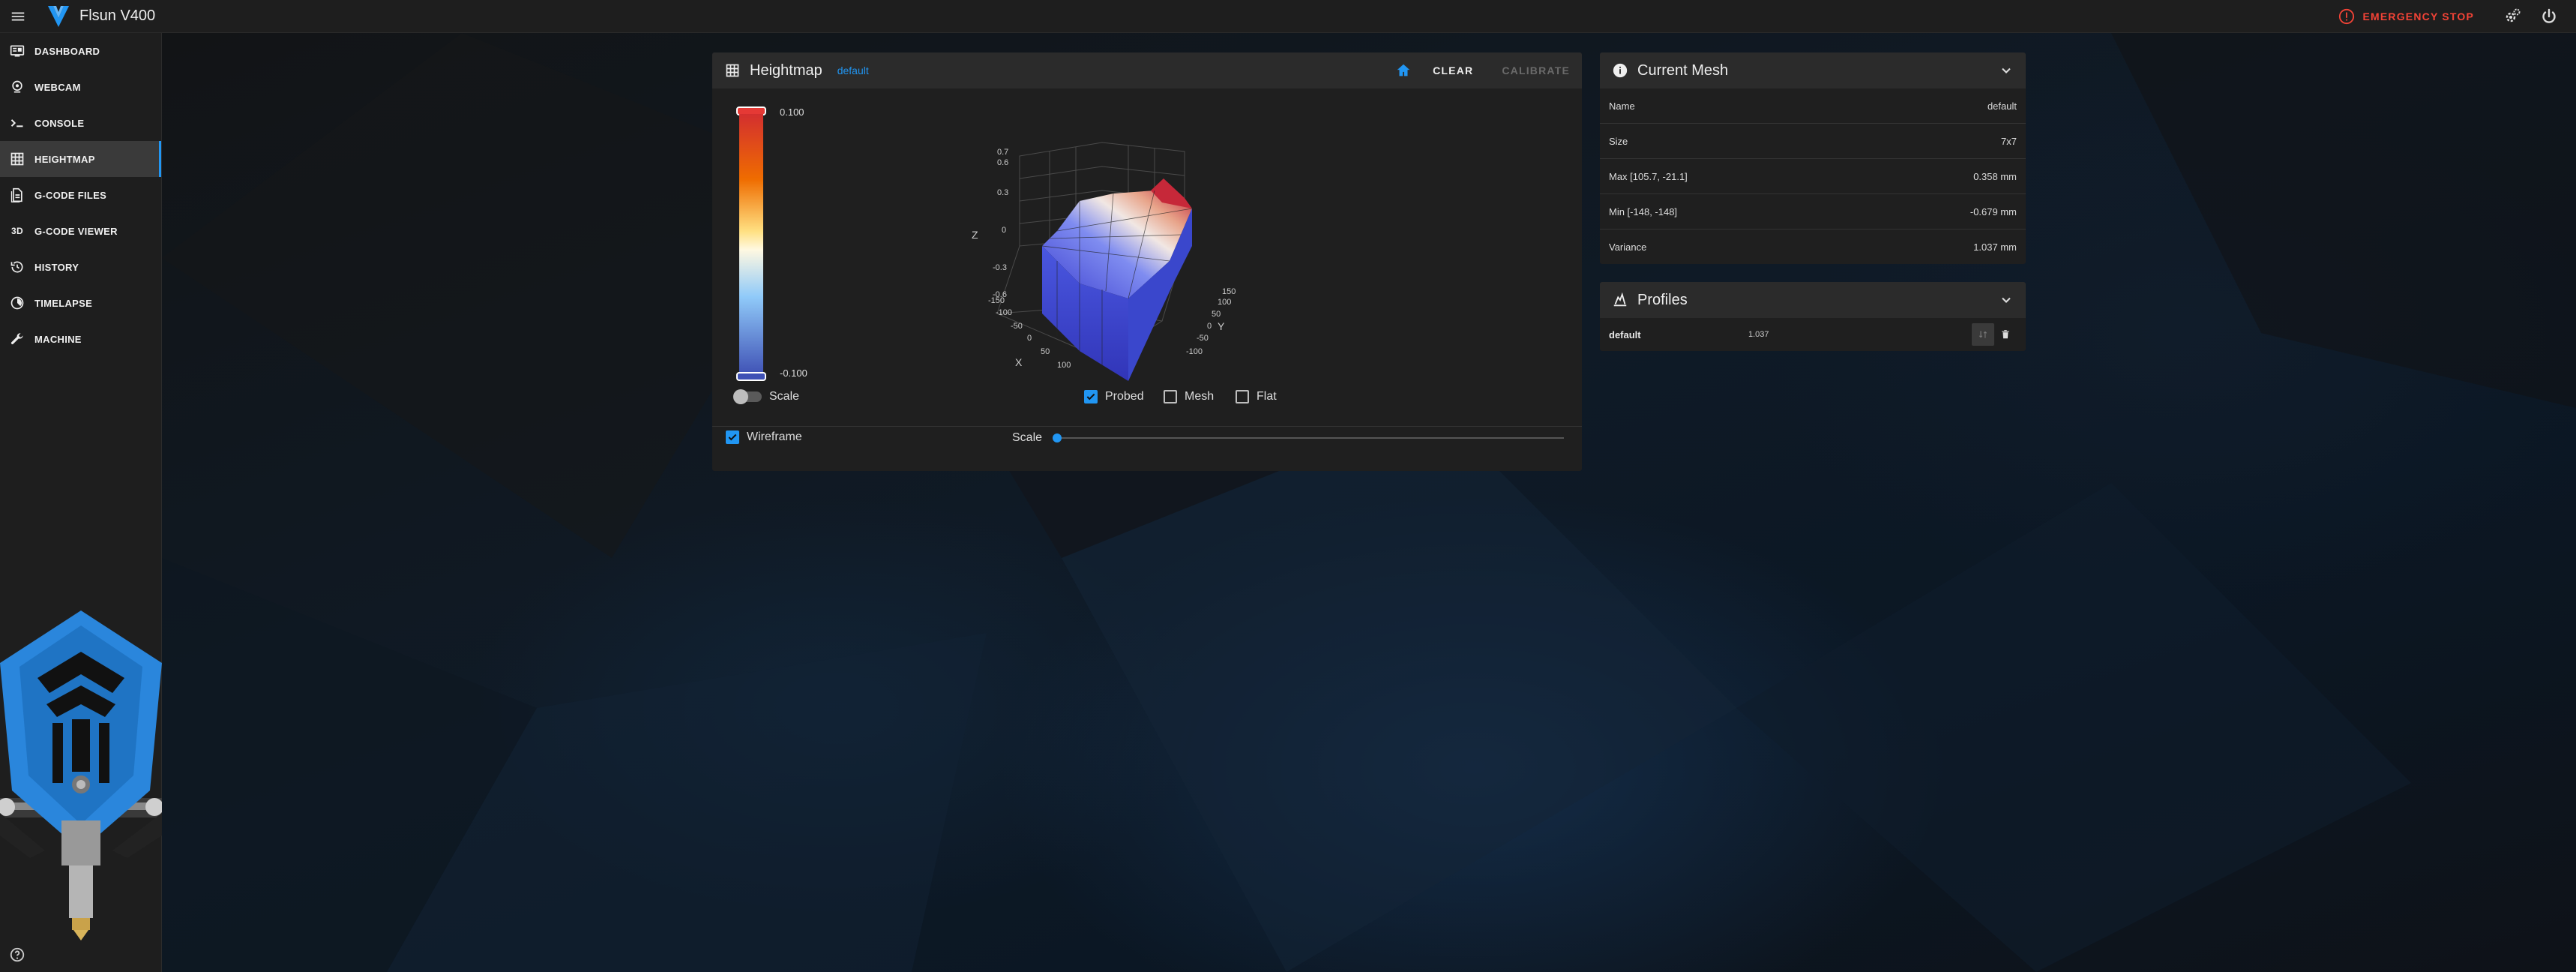 The image size is (2576, 972). I want to click on power-button, so click(2549, 16).